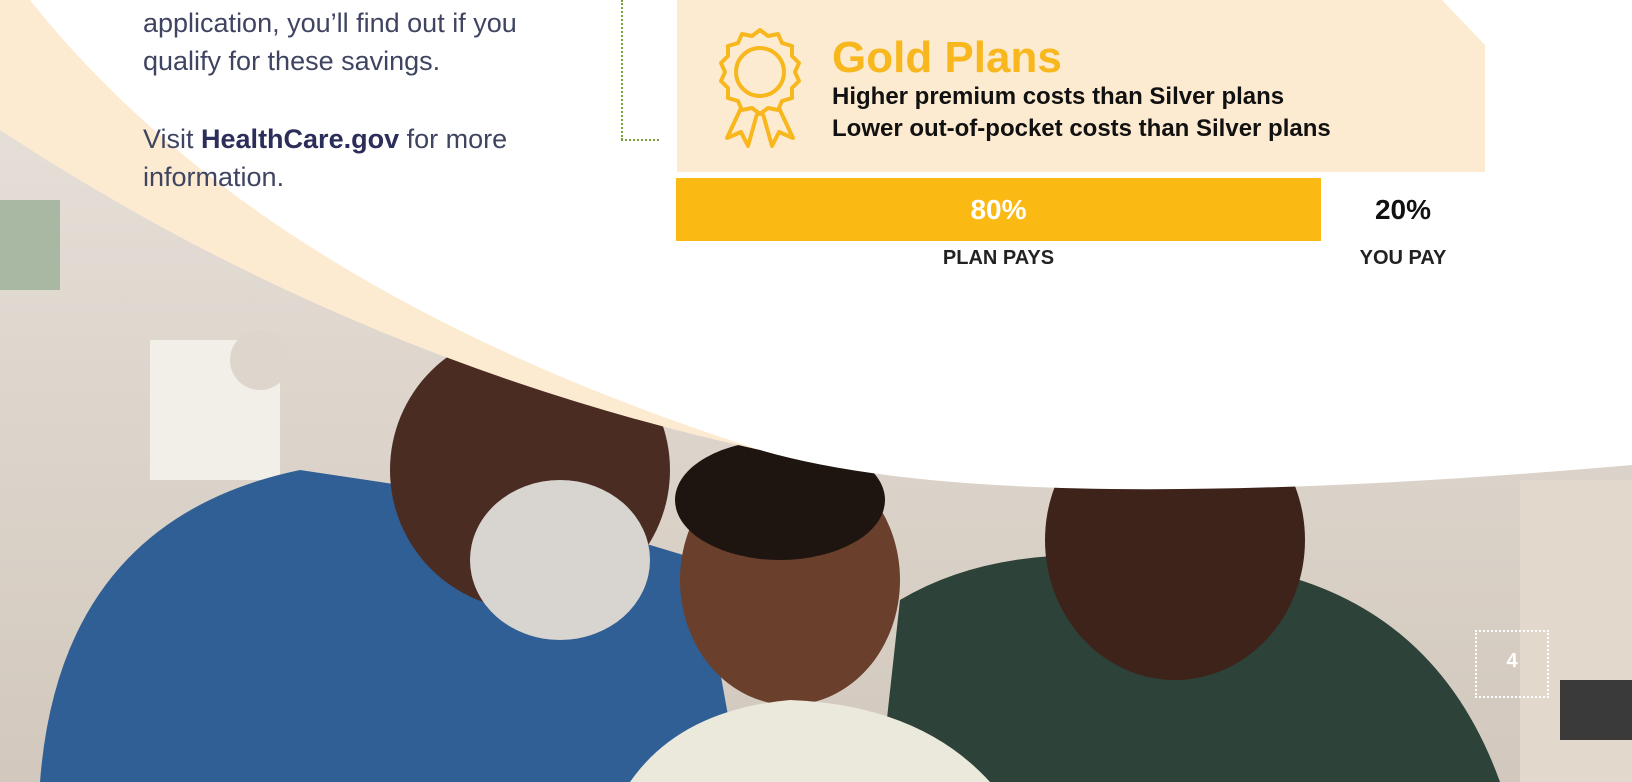  Describe the element at coordinates (998, 209) in the screenshot. I see `plan-pays-percent: 80%` at that location.